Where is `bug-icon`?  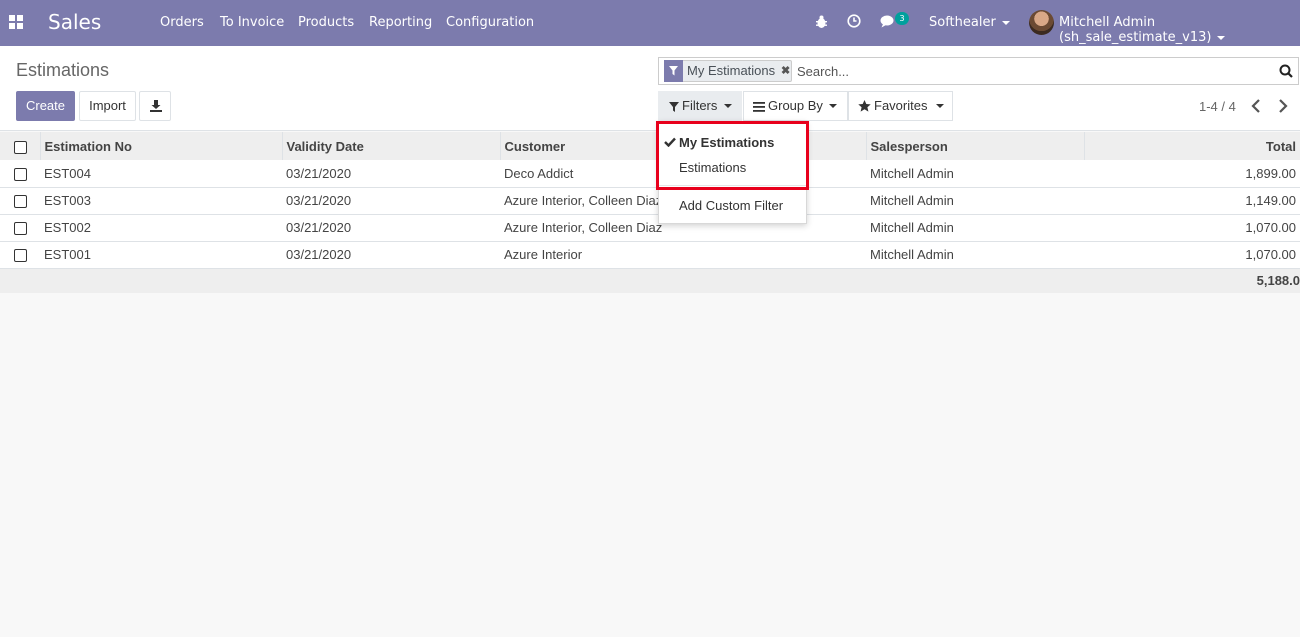
bug-icon is located at coordinates (821, 22).